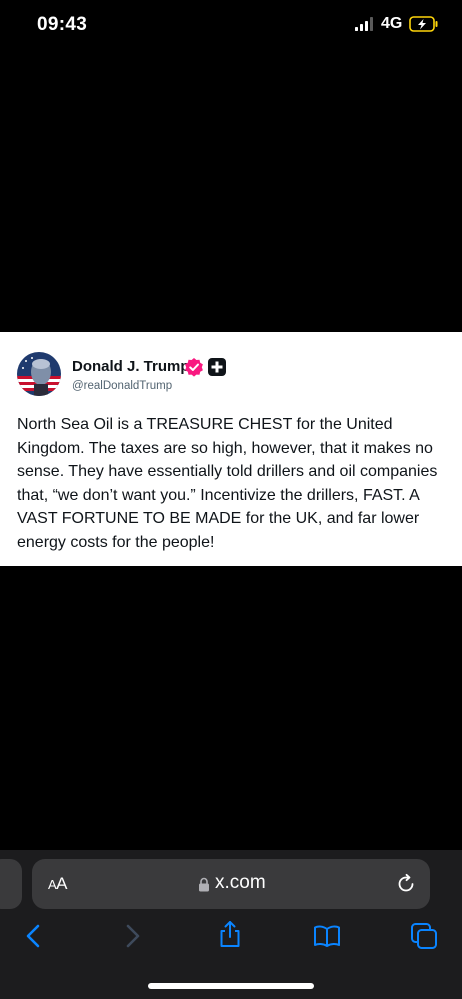  Describe the element at coordinates (231, 986) in the screenshot. I see `home-indicator` at that location.